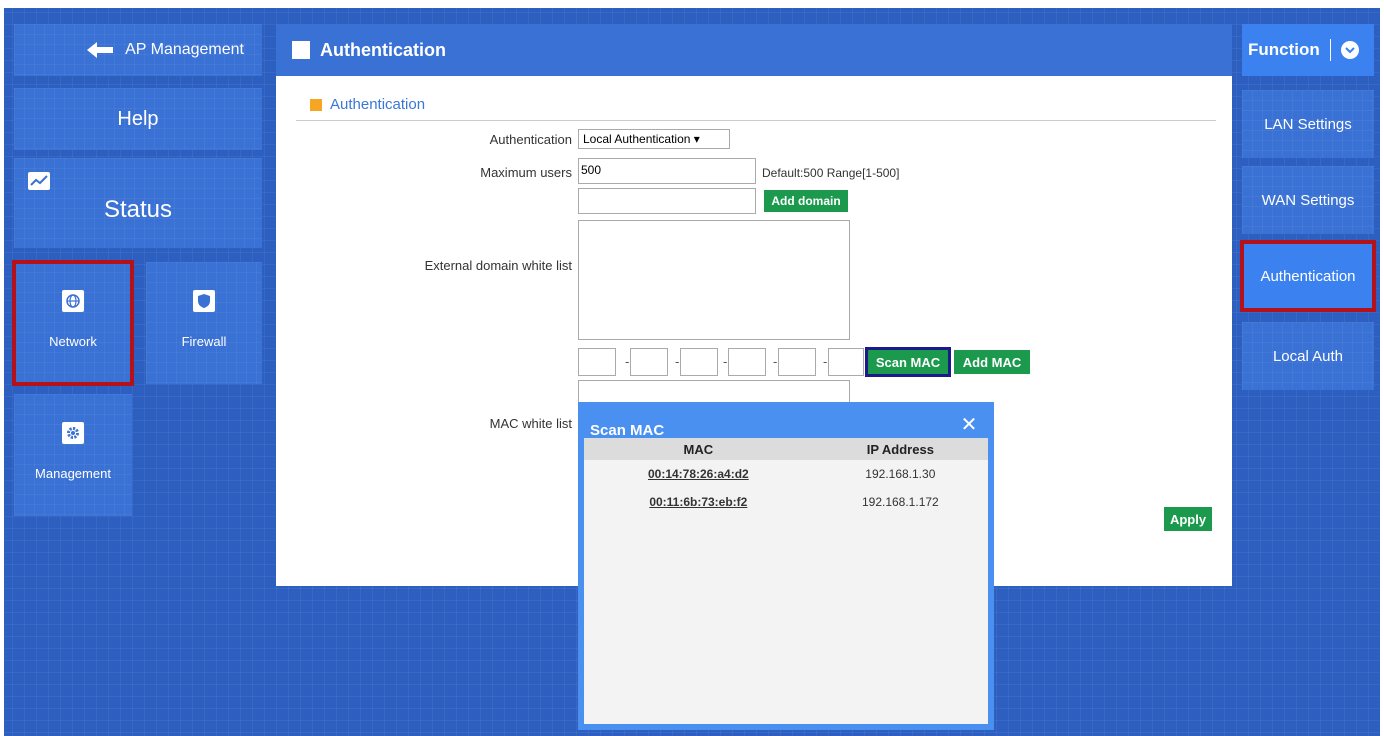 This screenshot has height=736, width=1384. I want to click on mac-cell: 00:14:78:26:a4:d2, so click(698, 474).